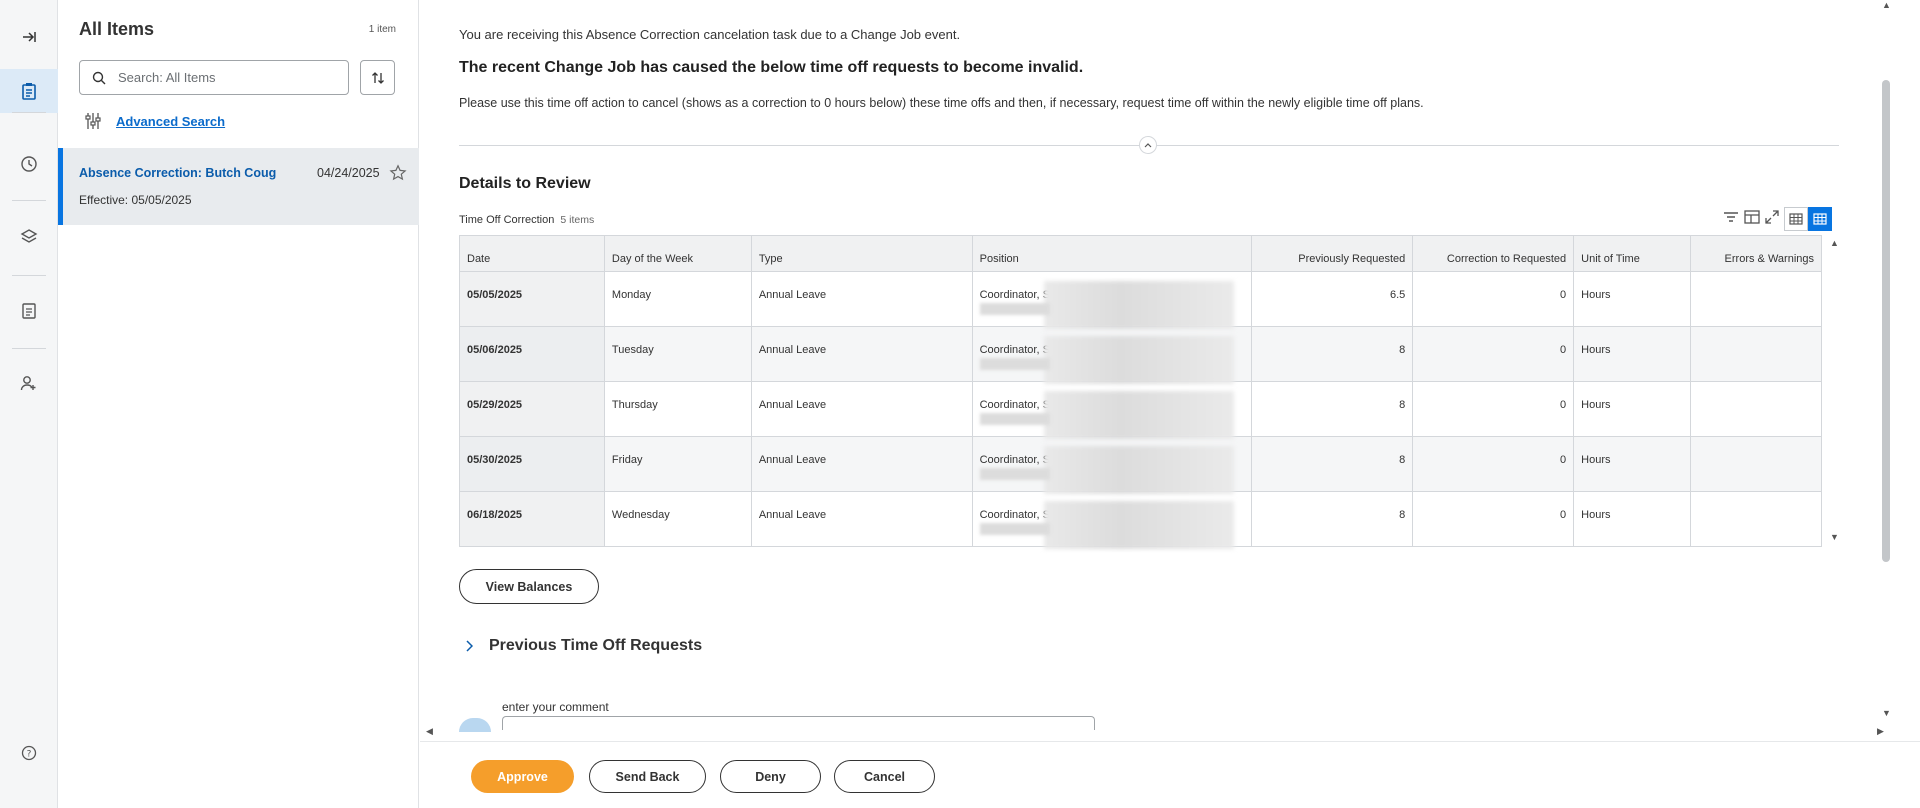 This screenshot has height=808, width=1920. I want to click on col-day: Day of the Week, so click(677, 253).